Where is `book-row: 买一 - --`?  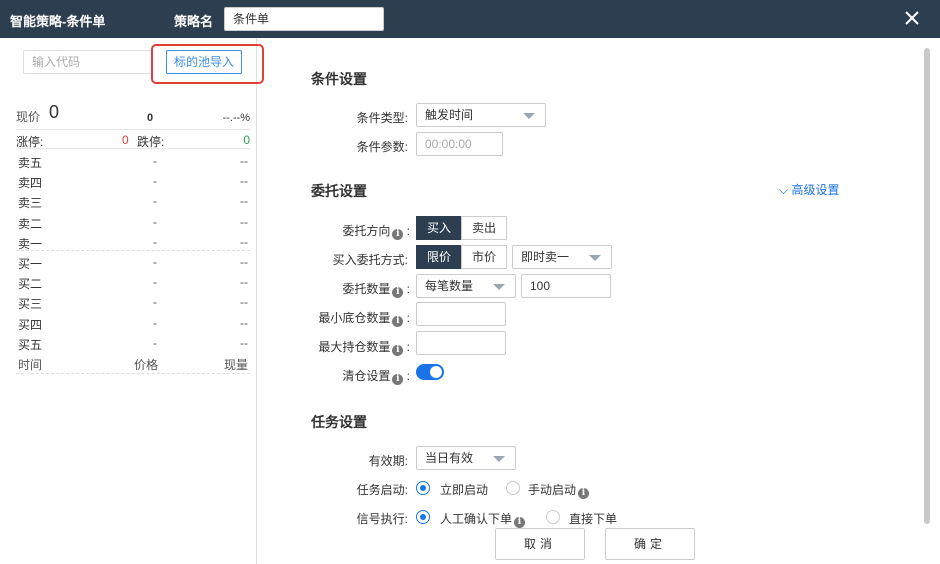
book-row: 买一 - -- is located at coordinates (133, 262).